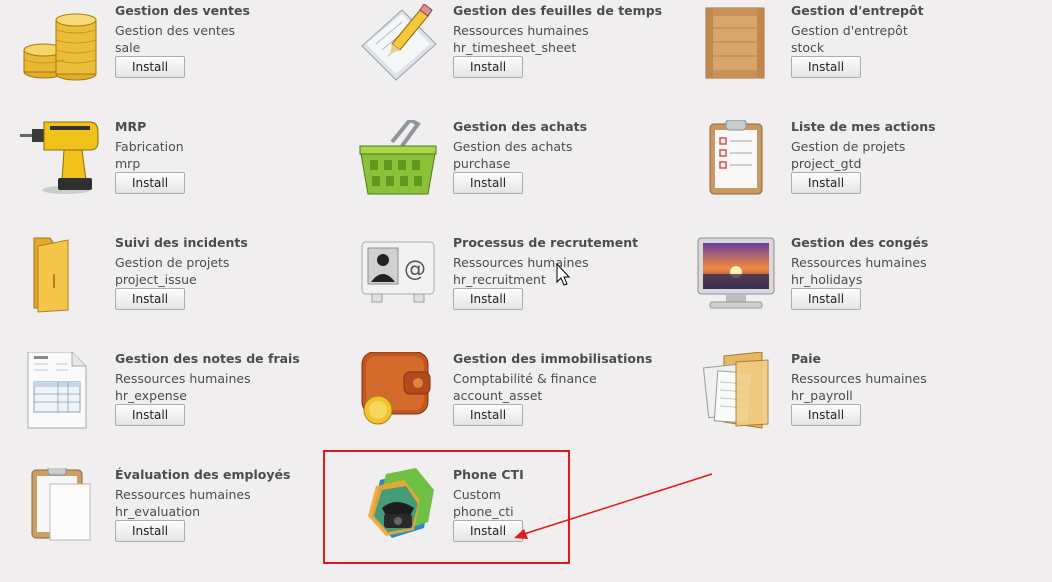 This screenshot has height=582, width=1052. Describe the element at coordinates (128, 163) in the screenshot. I see `module-technical-name: mrp` at that location.